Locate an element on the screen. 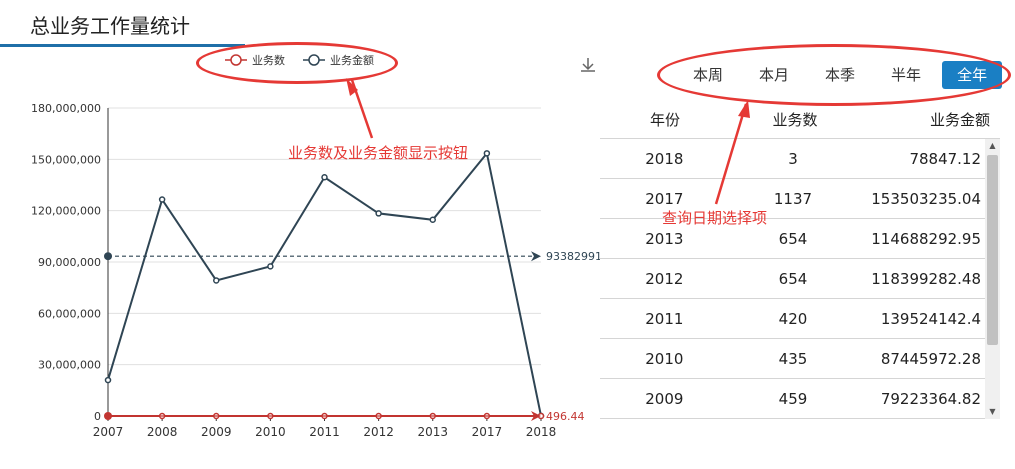 Image resolution: width=1015 pixels, height=469 pixels. table-row: 2012 654 118399282.48 is located at coordinates (792, 279).